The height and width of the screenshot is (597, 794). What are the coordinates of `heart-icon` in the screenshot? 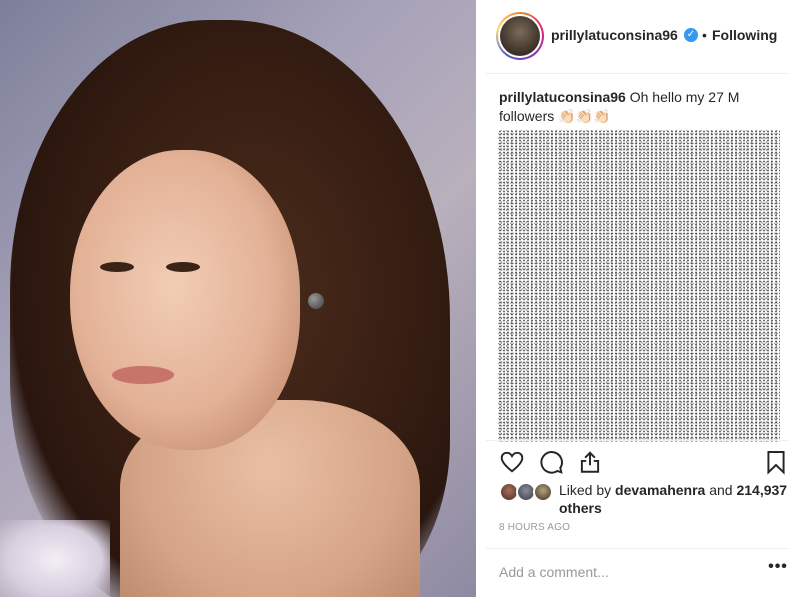 It's located at (512, 462).